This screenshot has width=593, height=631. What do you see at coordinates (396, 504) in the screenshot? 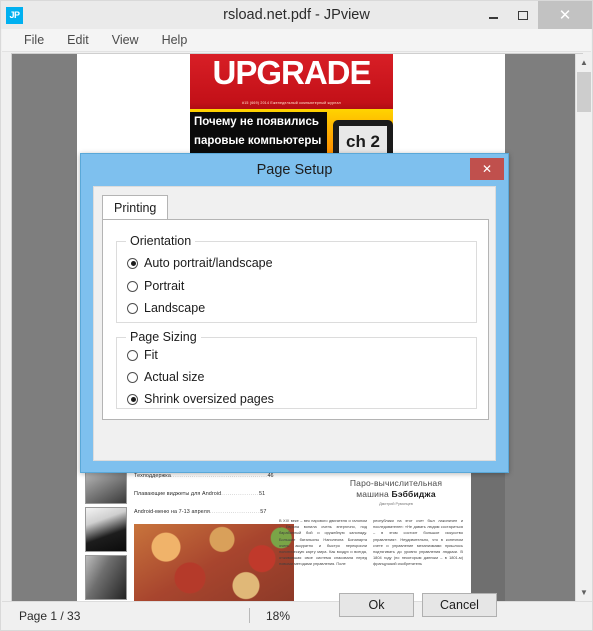
I see `article-author: Дмитрий Румянцев` at bounding box center [396, 504].